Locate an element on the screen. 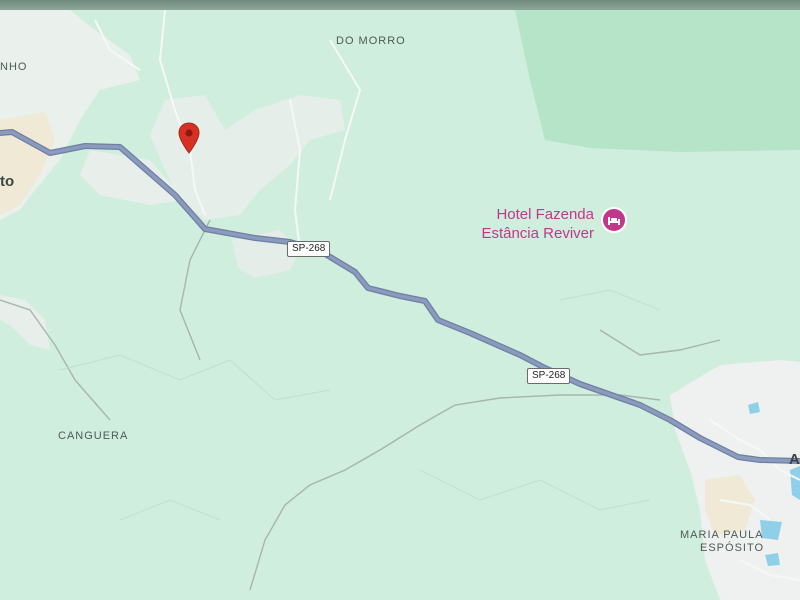  location-pin-icon is located at coordinates (189, 138).